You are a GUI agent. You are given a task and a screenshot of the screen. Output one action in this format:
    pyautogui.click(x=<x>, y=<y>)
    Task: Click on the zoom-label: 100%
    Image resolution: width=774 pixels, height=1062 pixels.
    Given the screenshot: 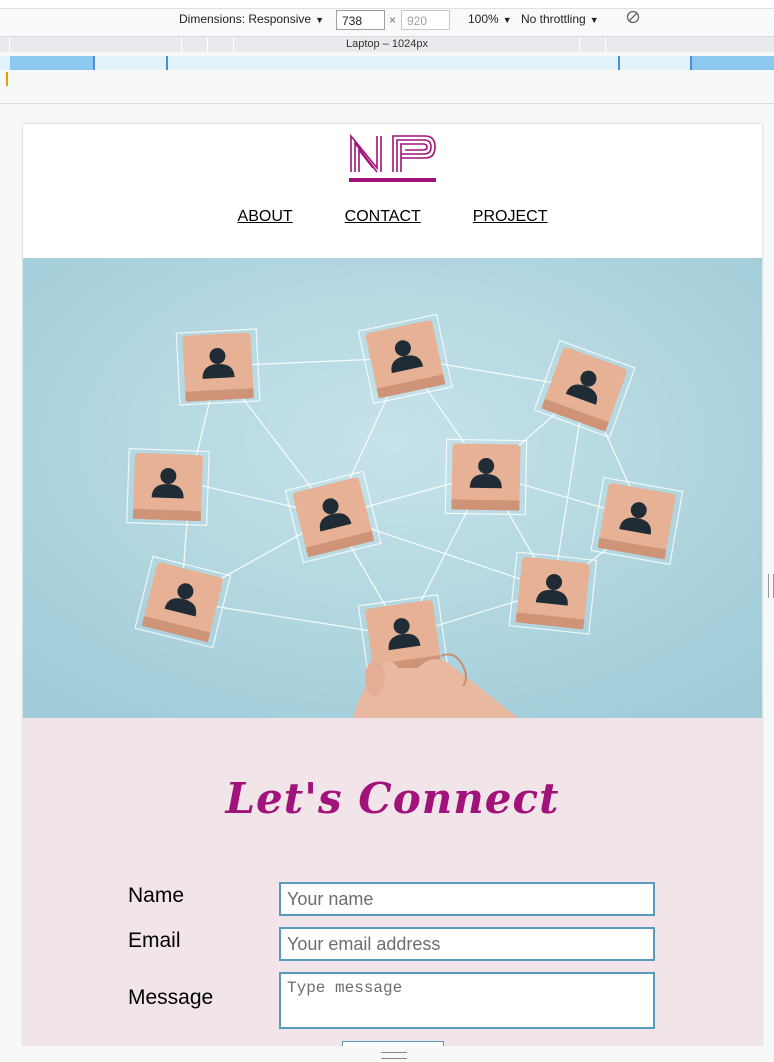 What is the action you would take?
    pyautogui.click(x=483, y=19)
    